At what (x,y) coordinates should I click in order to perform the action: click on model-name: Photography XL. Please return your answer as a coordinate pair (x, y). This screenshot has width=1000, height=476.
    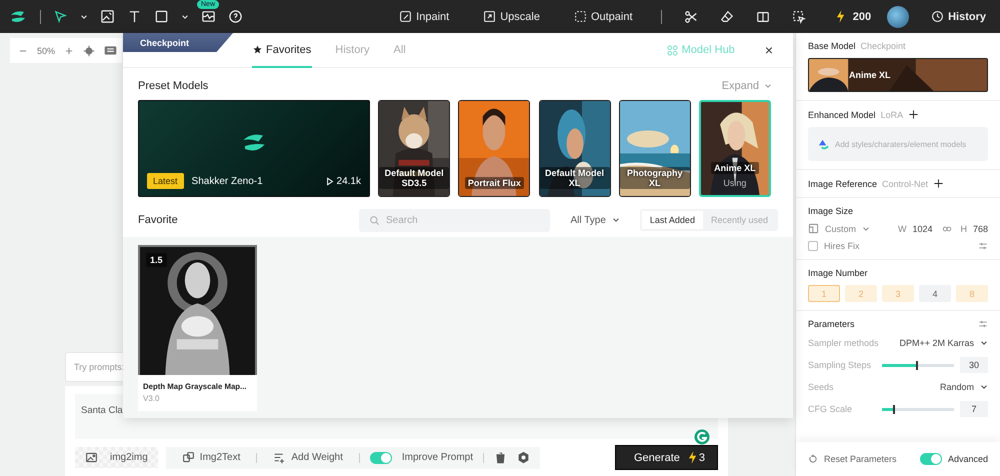
    Looking at the image, I should click on (655, 178).